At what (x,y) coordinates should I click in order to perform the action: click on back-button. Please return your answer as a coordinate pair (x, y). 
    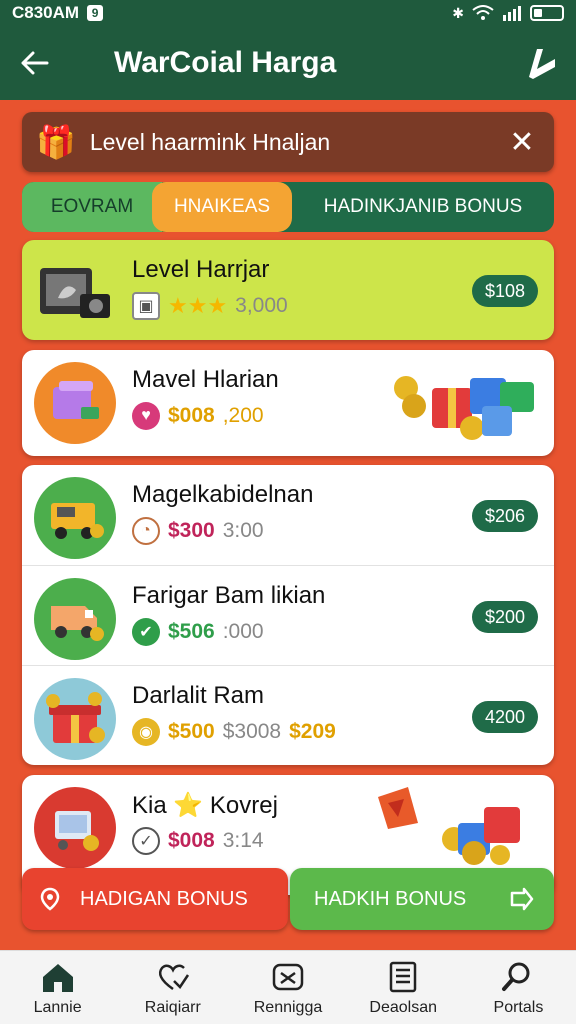
    Looking at the image, I should click on (35, 63).